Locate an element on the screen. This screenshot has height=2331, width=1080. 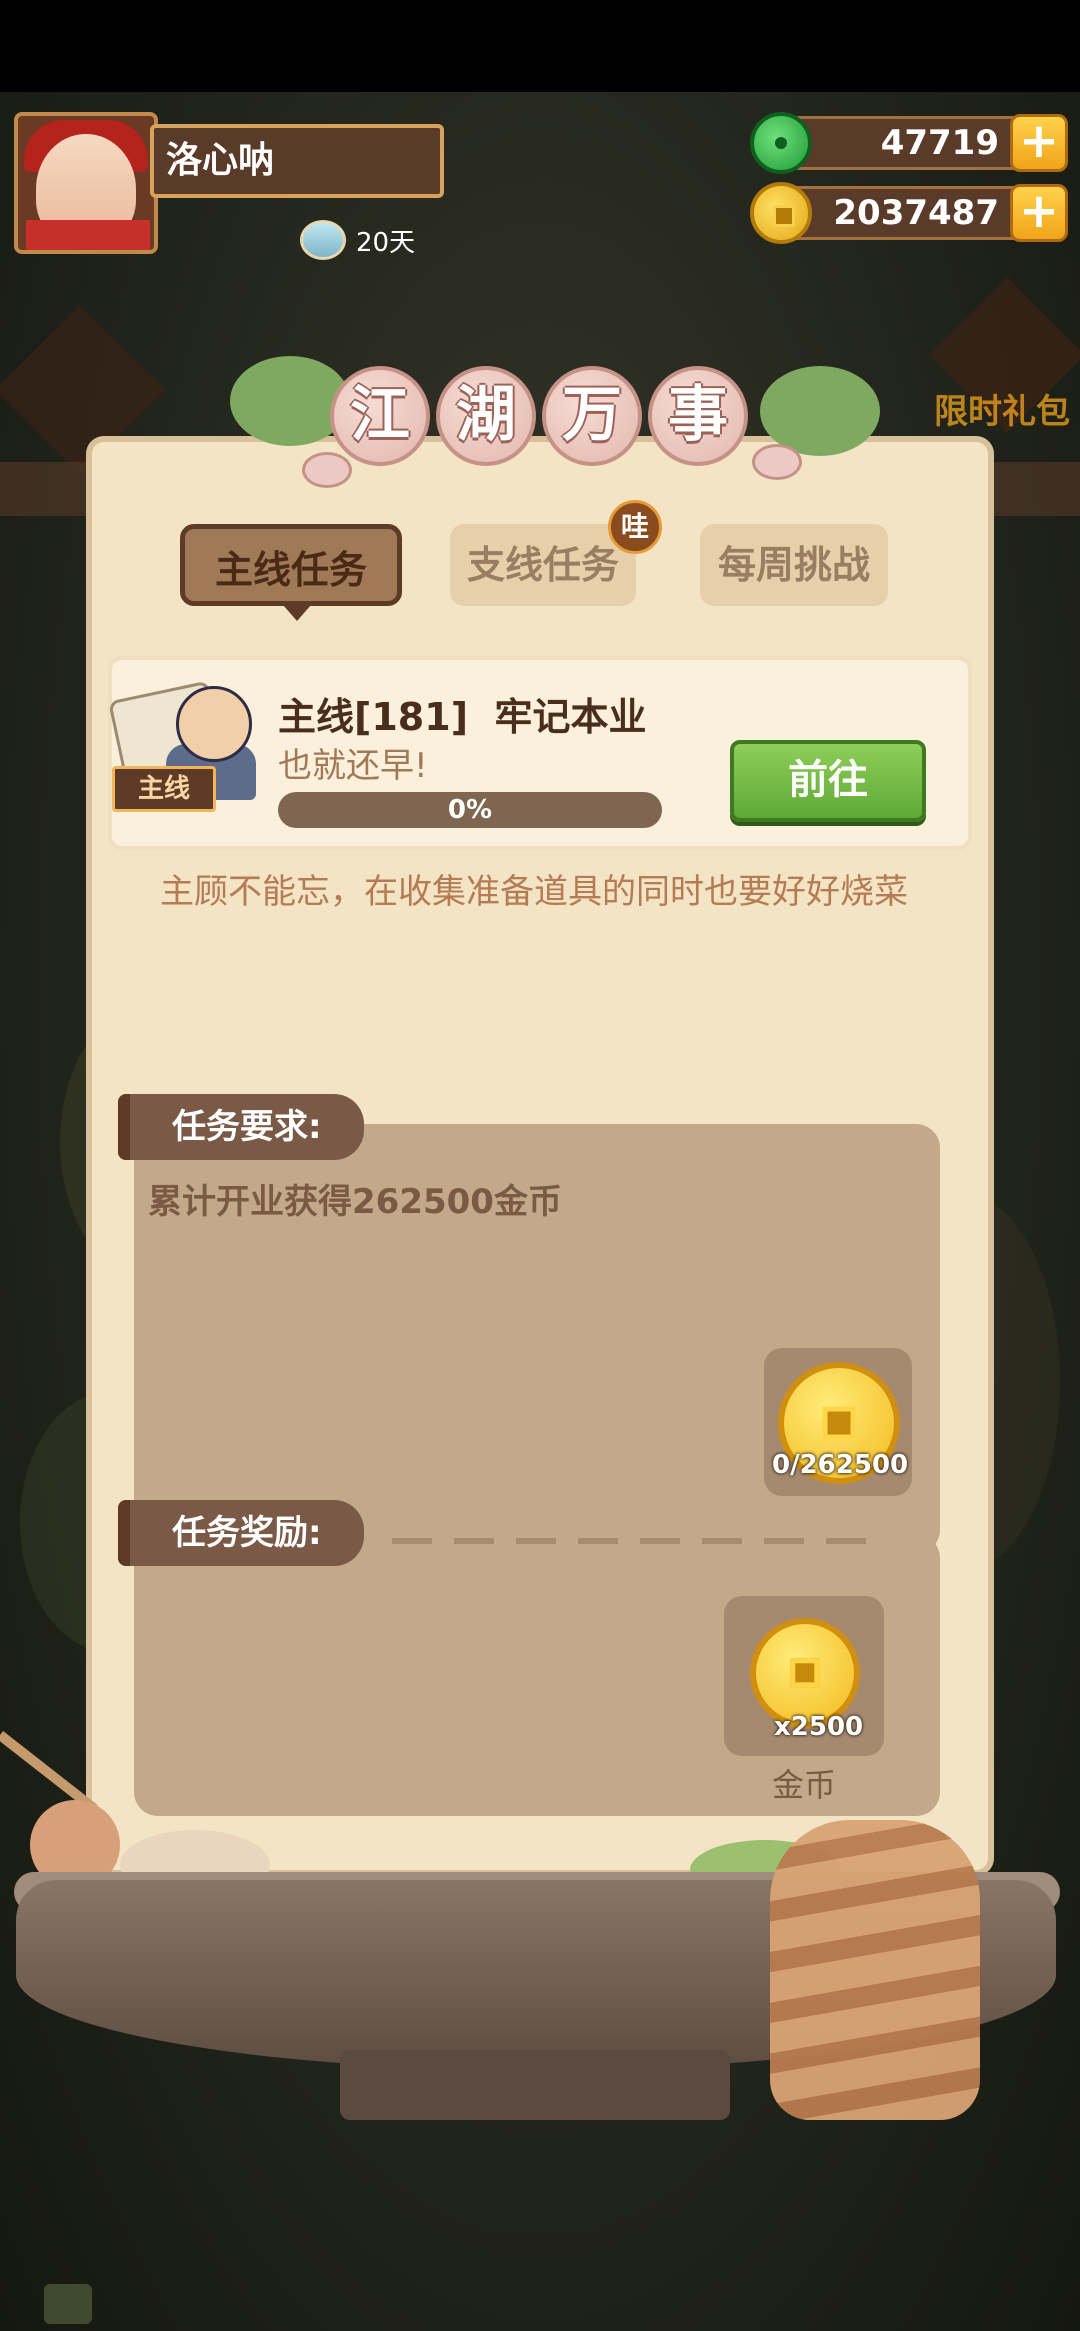
right-pearl-decoration is located at coordinates (777, 462).